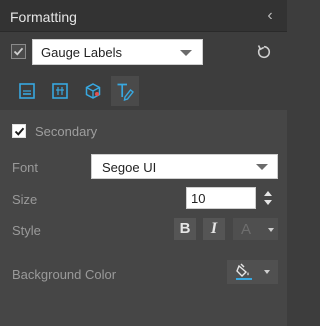 The height and width of the screenshot is (326, 320). I want to click on secondary-label: Secondary, so click(66, 131).